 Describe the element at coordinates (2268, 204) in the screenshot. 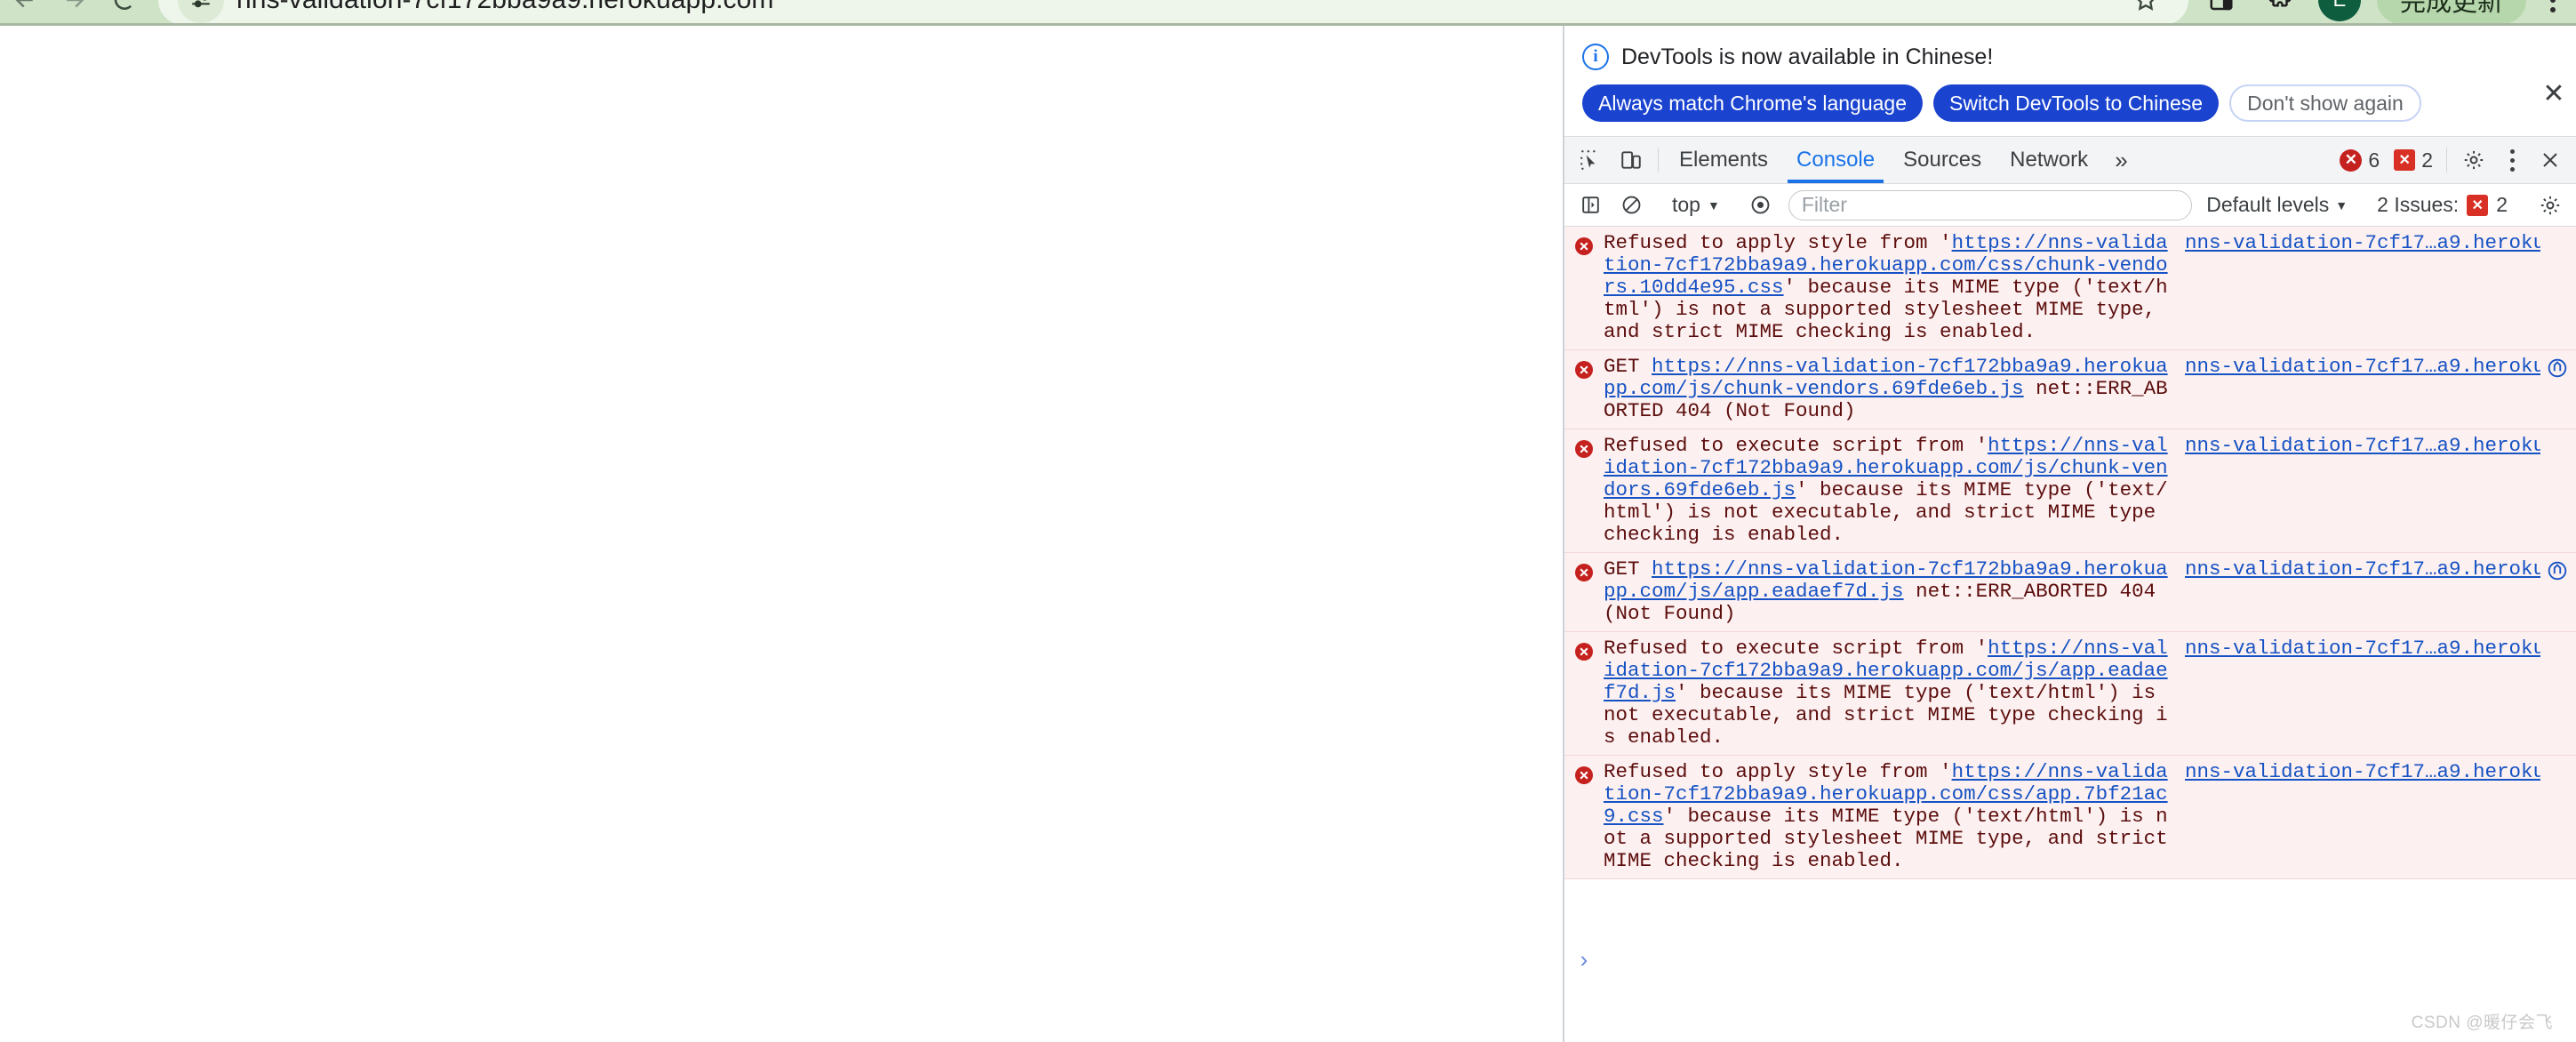

I see `log-levels-label: Default levels` at that location.